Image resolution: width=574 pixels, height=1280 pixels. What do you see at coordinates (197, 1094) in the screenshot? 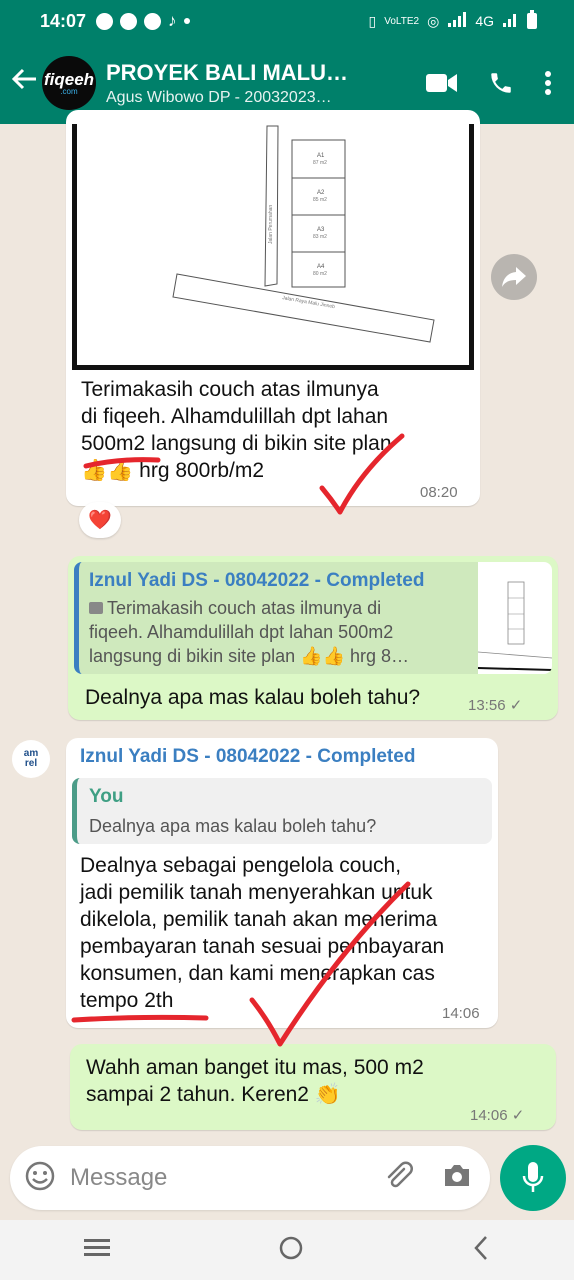
I see `message-line: sampai 2 tahun. Keren2` at bounding box center [197, 1094].